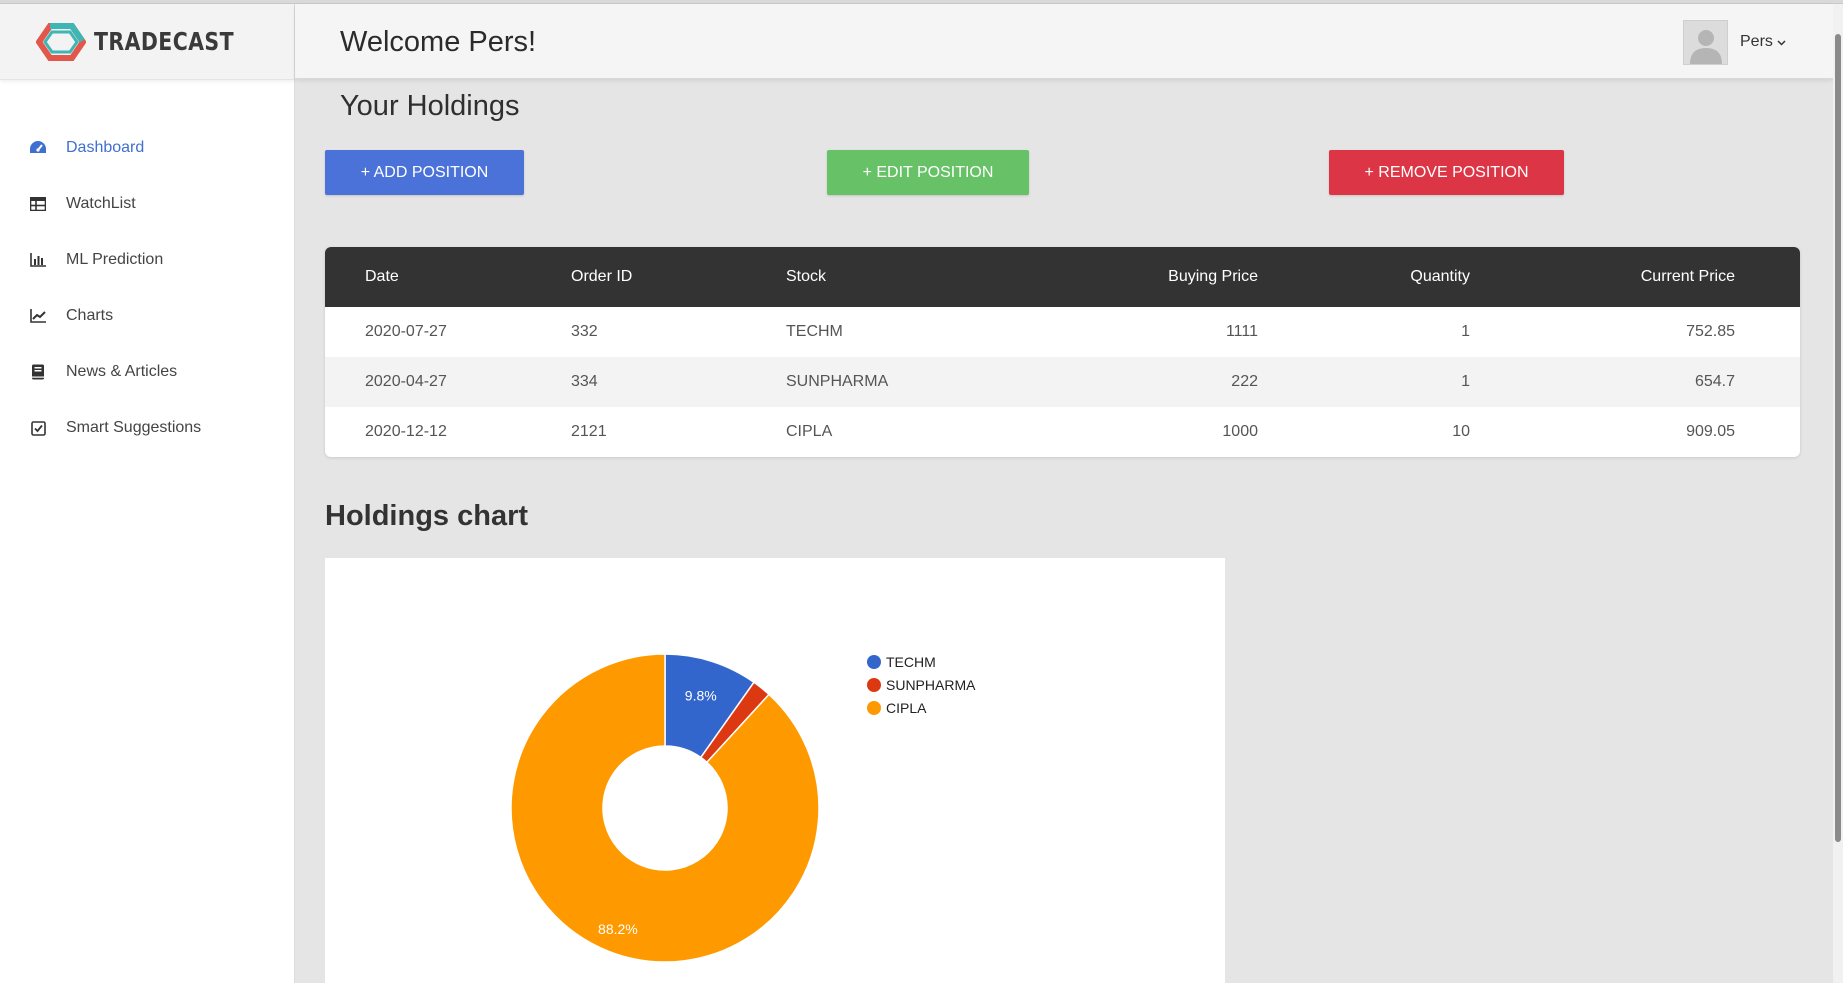  Describe the element at coordinates (1710, 431) in the screenshot. I see `cell-current-price: 909.05` at that location.